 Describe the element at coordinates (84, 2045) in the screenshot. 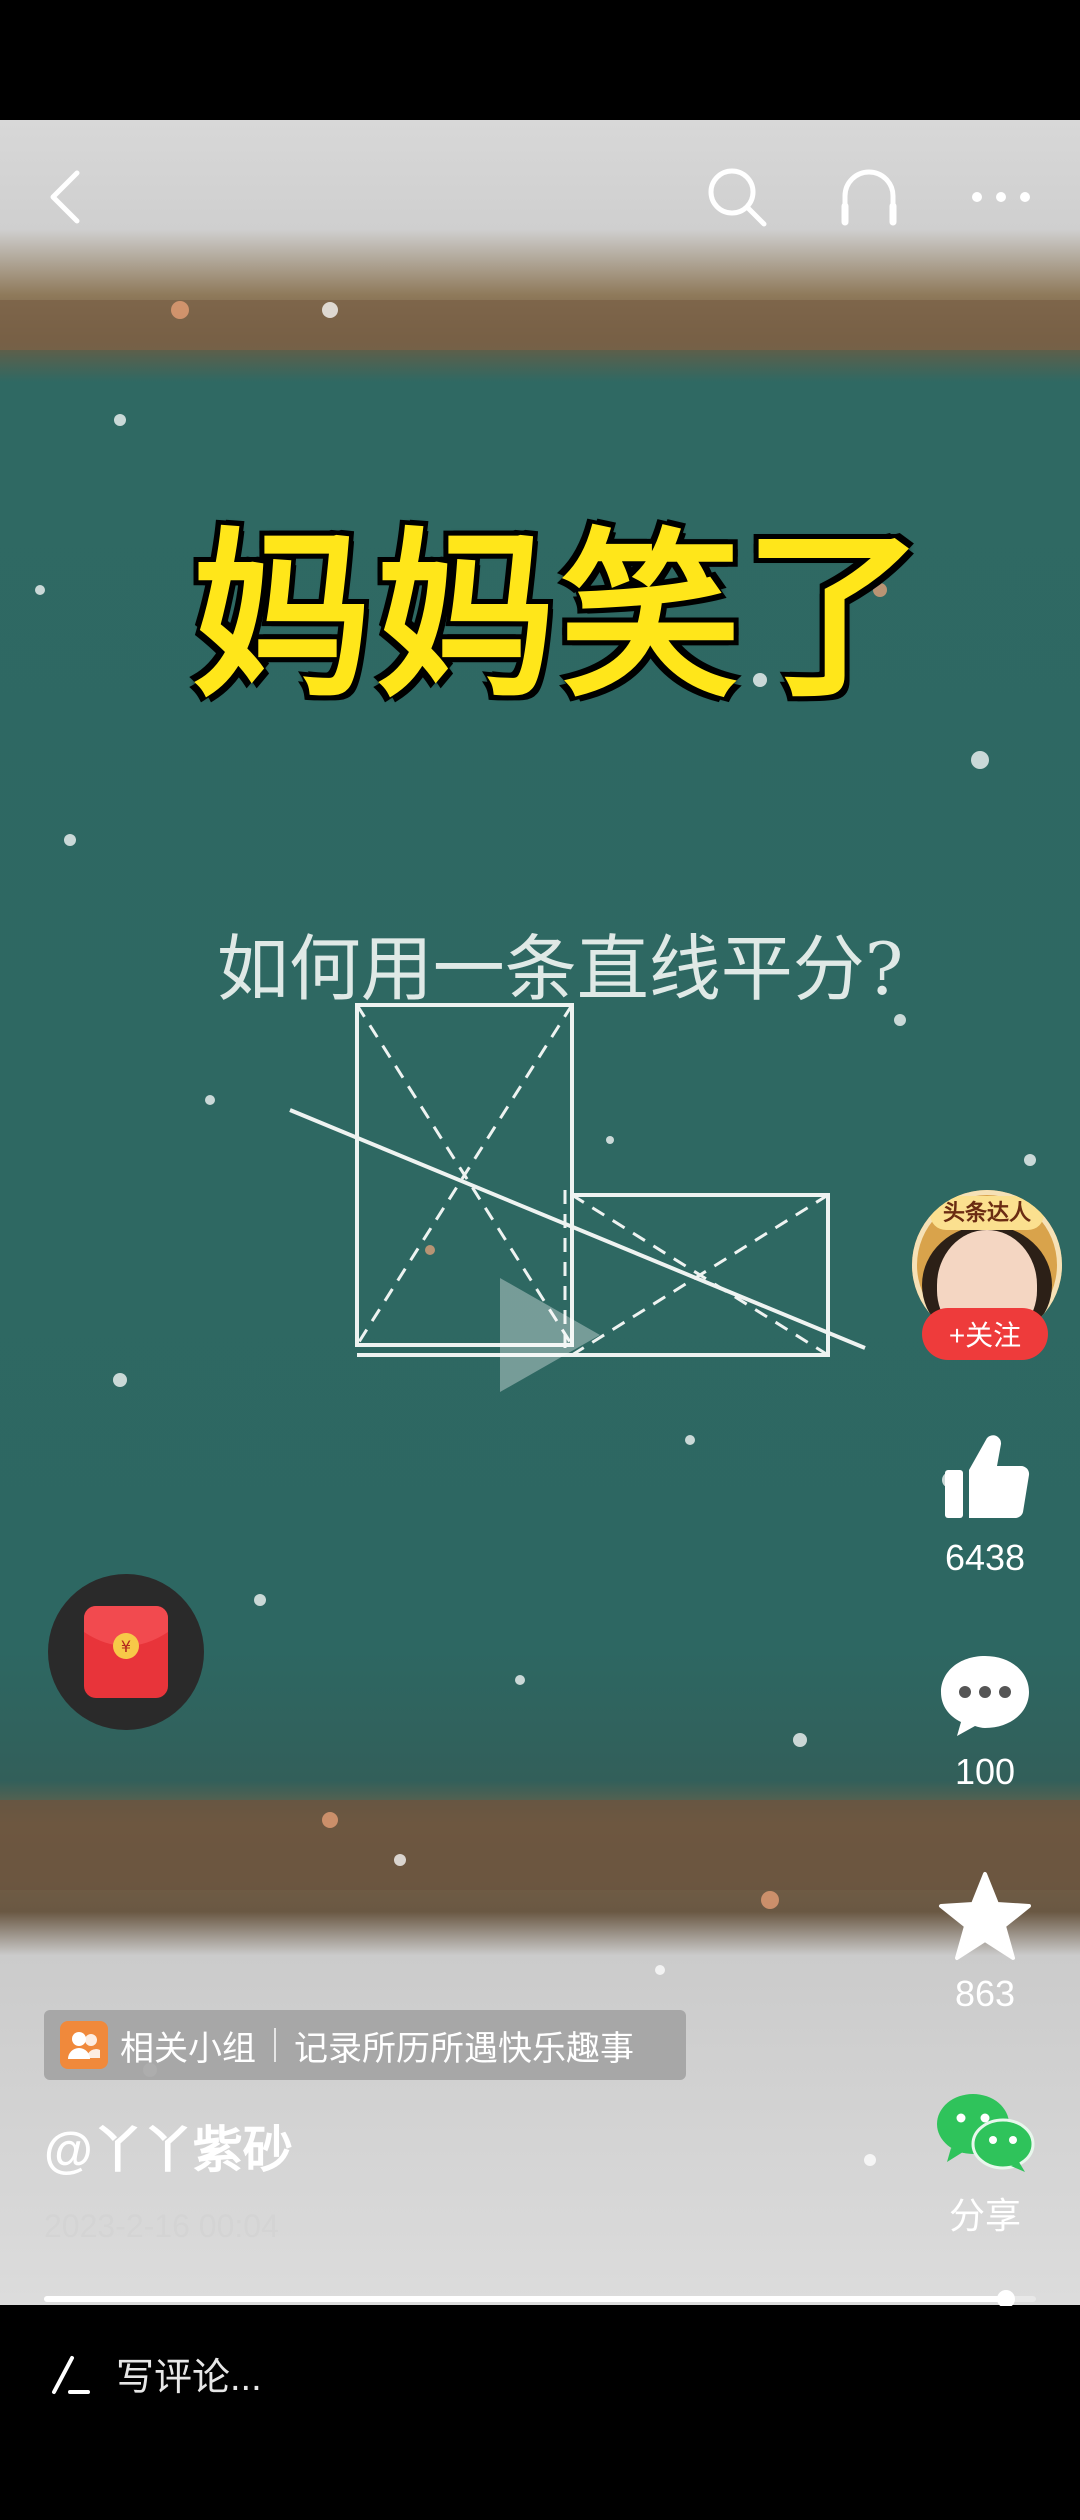

I see `group-icon` at that location.